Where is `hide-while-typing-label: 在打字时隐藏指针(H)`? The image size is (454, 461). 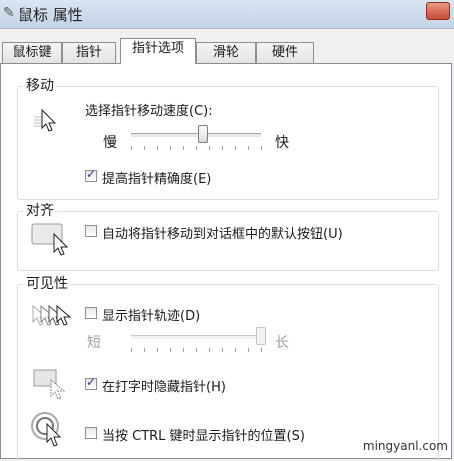 hide-while-typing-label: 在打字时隐藏指针(H) is located at coordinates (164, 387).